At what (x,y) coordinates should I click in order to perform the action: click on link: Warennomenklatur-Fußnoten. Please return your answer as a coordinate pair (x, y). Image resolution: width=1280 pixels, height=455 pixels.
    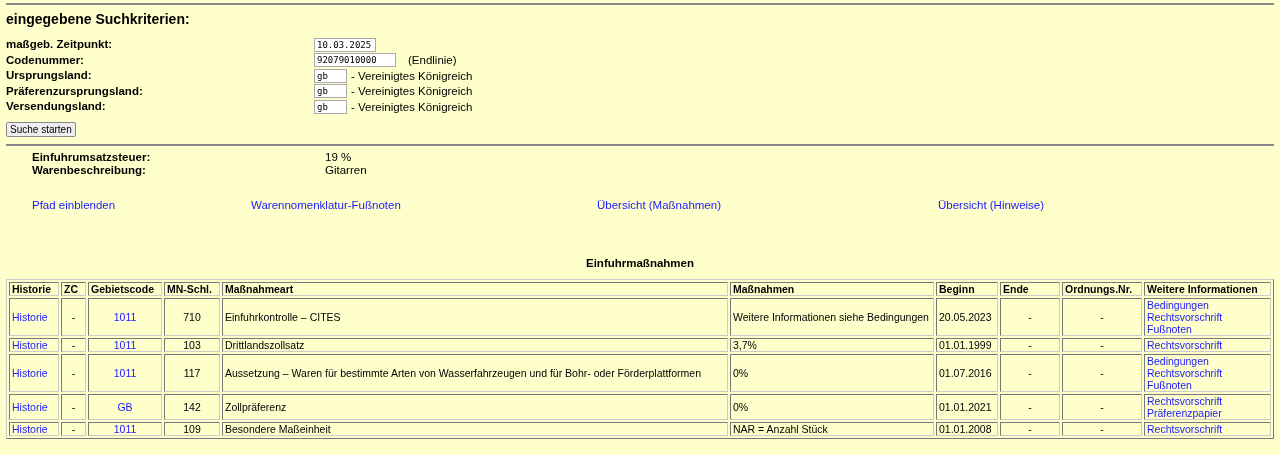
    Looking at the image, I should click on (326, 204).